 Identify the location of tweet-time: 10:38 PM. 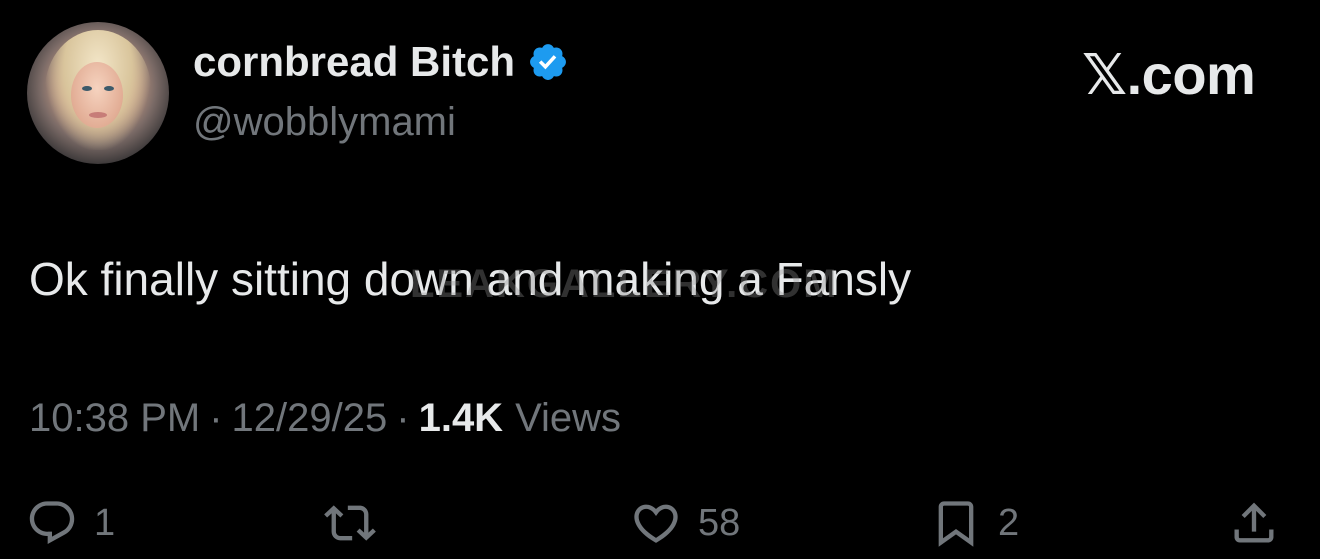
(114, 418).